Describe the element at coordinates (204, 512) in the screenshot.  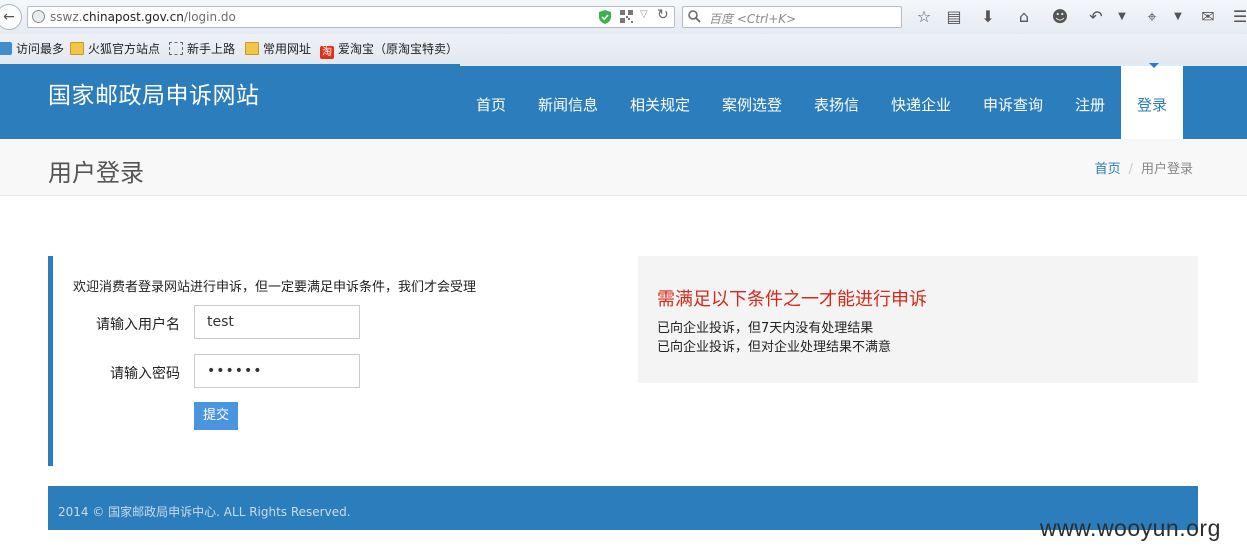
I see `footer-copyright: 2014 © 国家邮政局申诉中心. ALL Rights Reserved.` at that location.